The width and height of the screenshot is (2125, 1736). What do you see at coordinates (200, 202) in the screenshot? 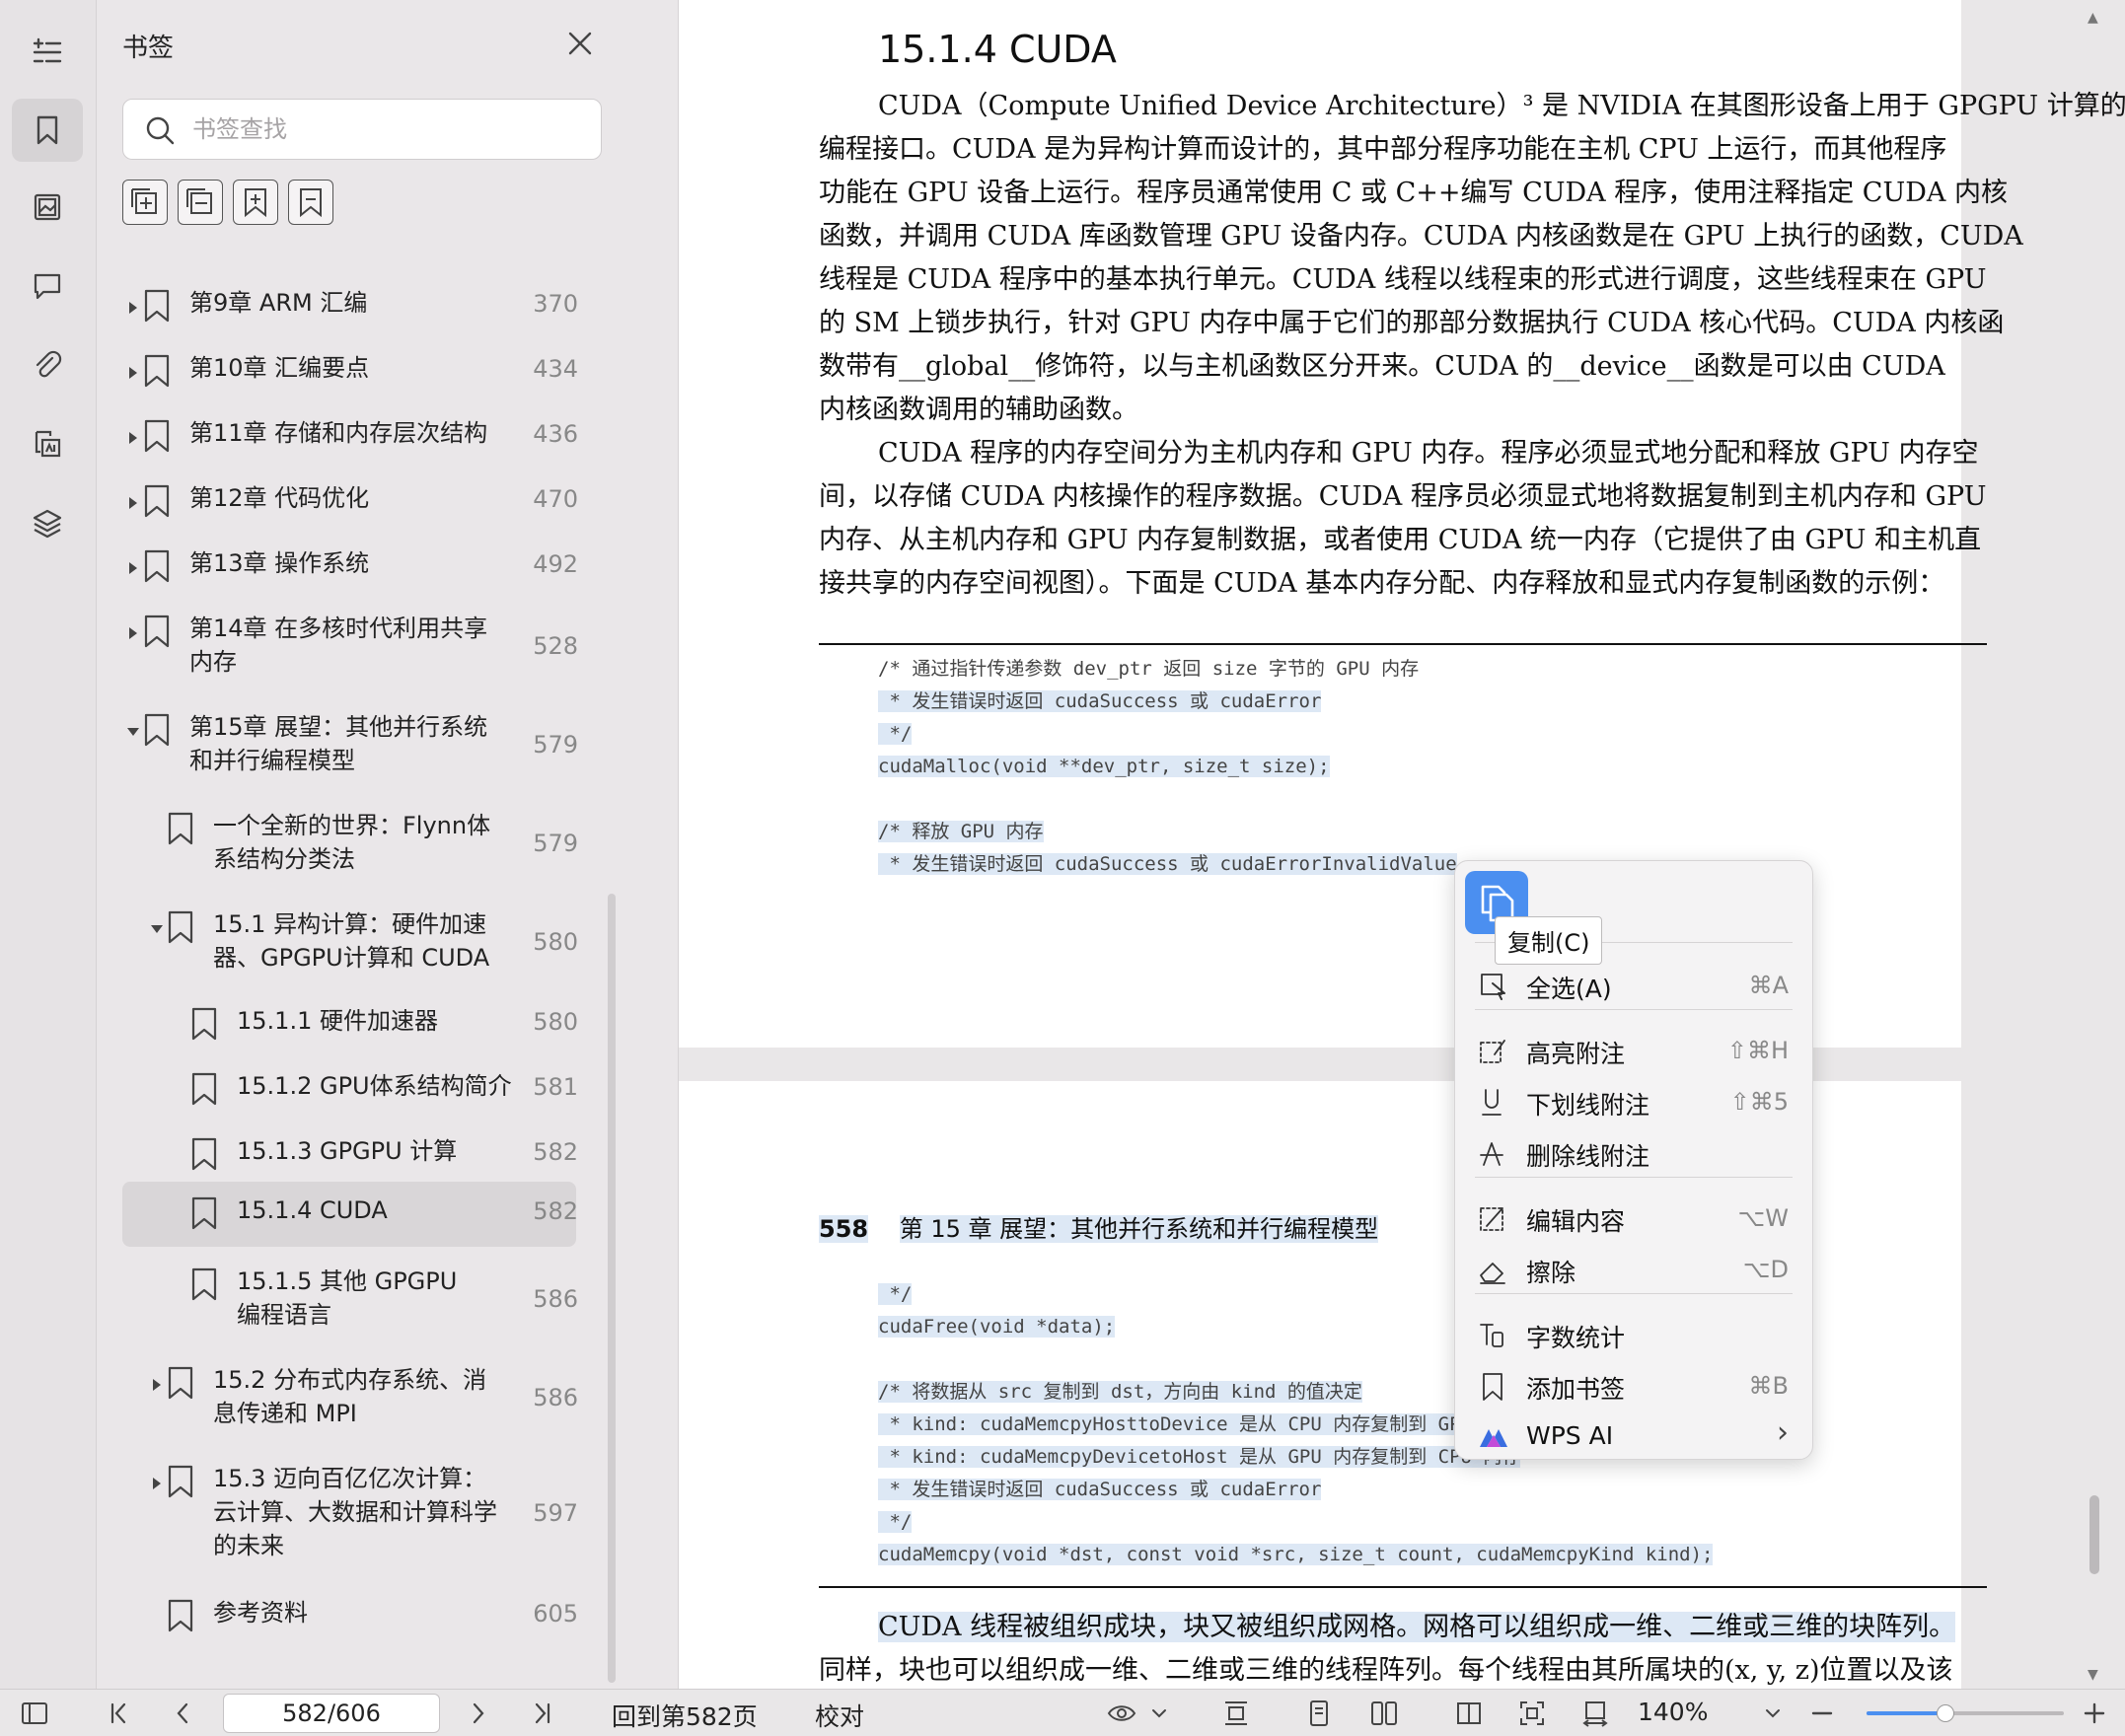
I see `collapse-all-button` at bounding box center [200, 202].